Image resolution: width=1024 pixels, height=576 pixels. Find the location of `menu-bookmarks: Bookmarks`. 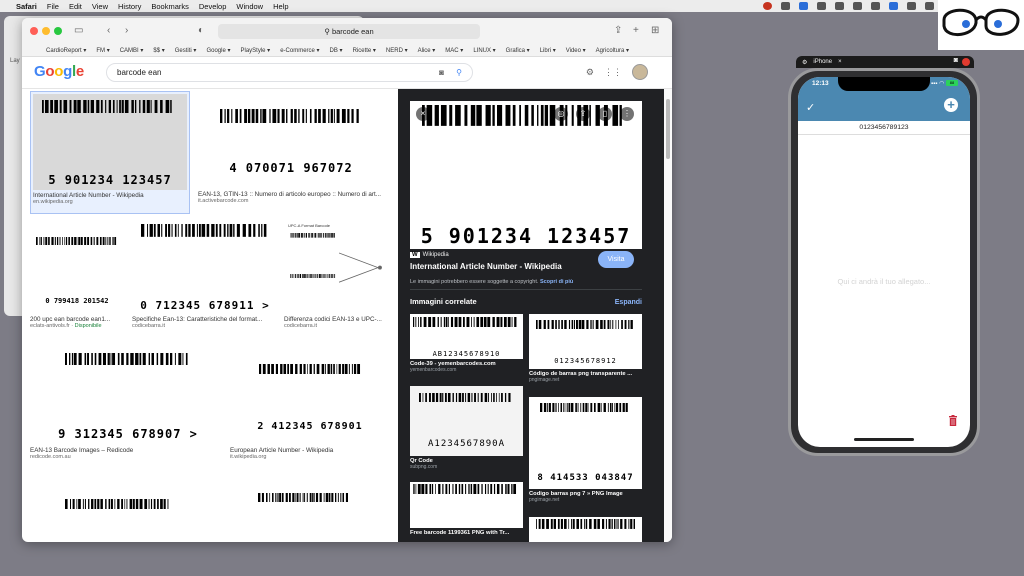

menu-bookmarks: Bookmarks is located at coordinates (170, 6).